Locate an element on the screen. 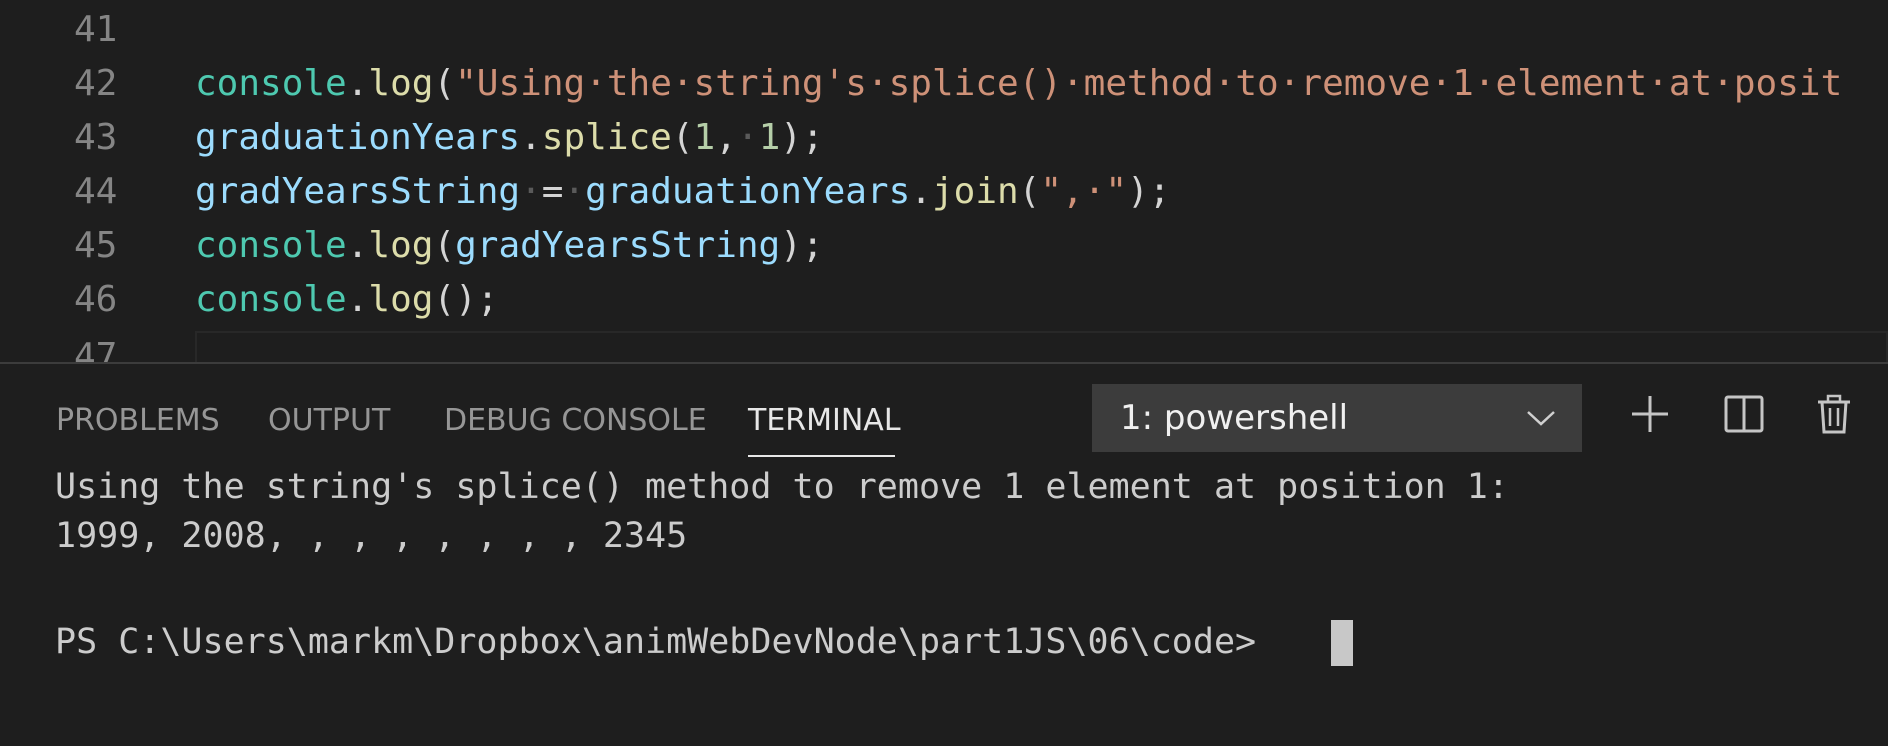  token-punctuation: (); is located at coordinates (466, 299).